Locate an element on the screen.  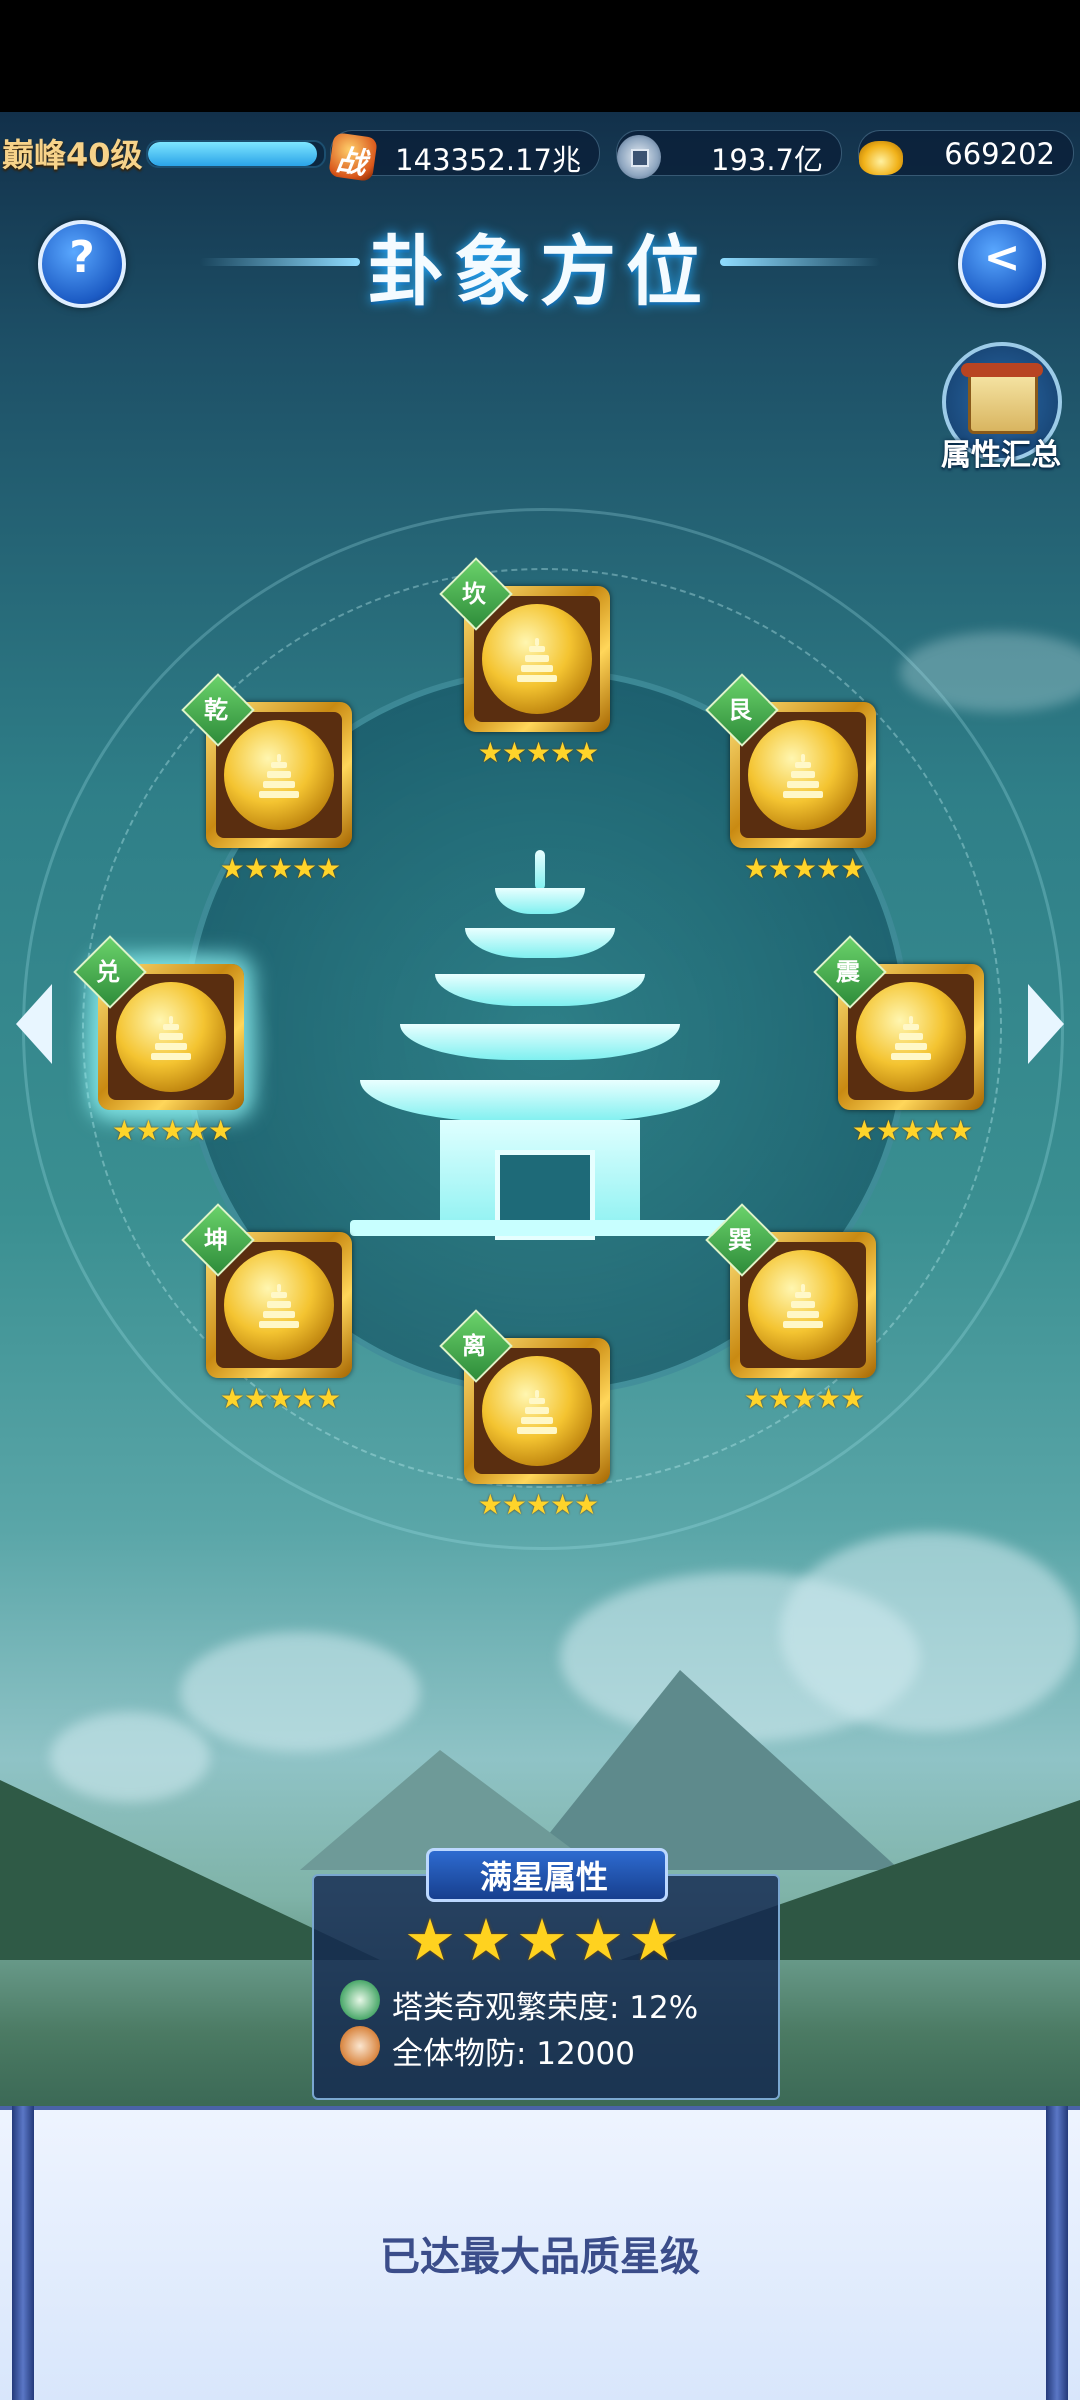
trigram-gen: 艮 ★★★★★ is located at coordinates (792, 792).